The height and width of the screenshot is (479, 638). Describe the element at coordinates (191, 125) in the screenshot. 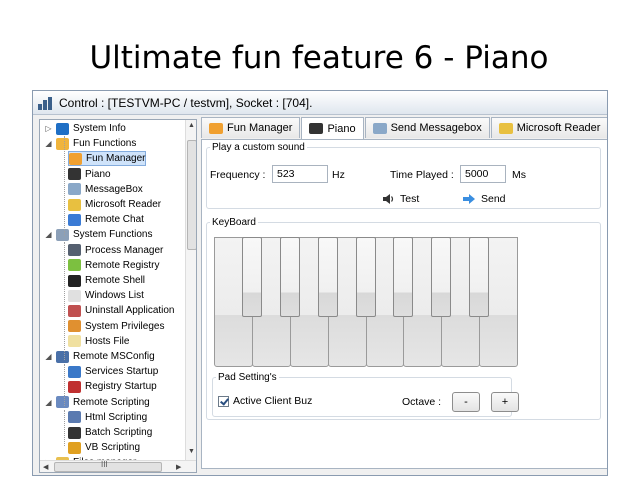

I see `scroll-up-icon: ▲` at that location.